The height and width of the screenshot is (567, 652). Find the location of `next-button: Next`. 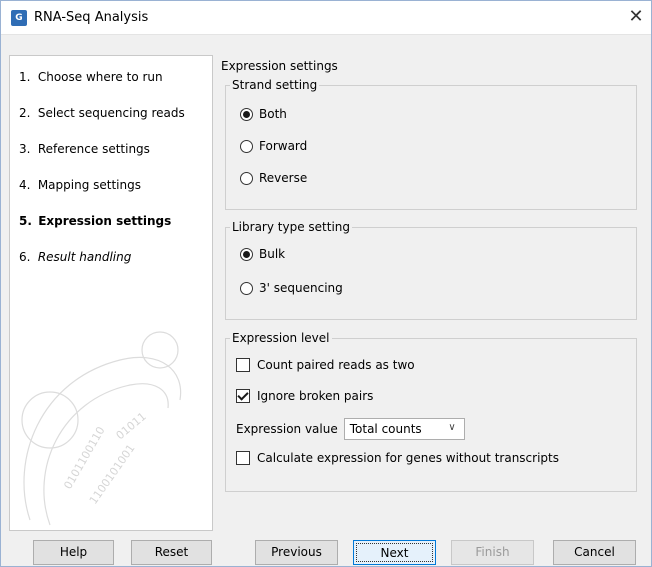

next-button: Next is located at coordinates (394, 552).